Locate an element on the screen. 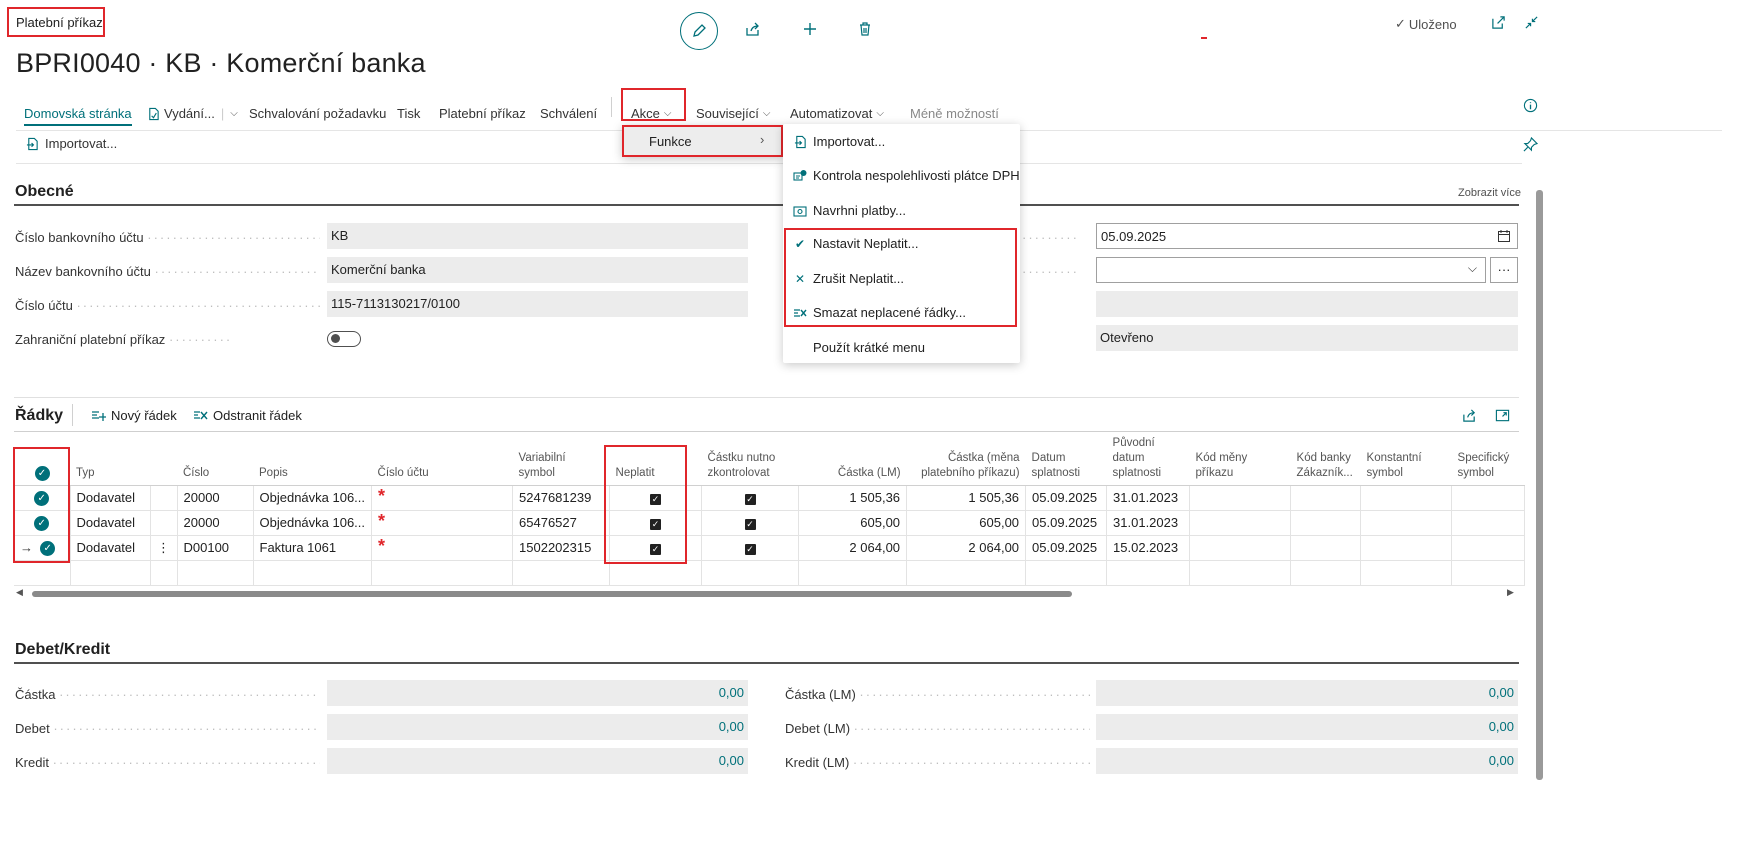 Image resolution: width=1742 pixels, height=864 pixels. col-constant-symbol: Konstantní symbol is located at coordinates (1406, 459).